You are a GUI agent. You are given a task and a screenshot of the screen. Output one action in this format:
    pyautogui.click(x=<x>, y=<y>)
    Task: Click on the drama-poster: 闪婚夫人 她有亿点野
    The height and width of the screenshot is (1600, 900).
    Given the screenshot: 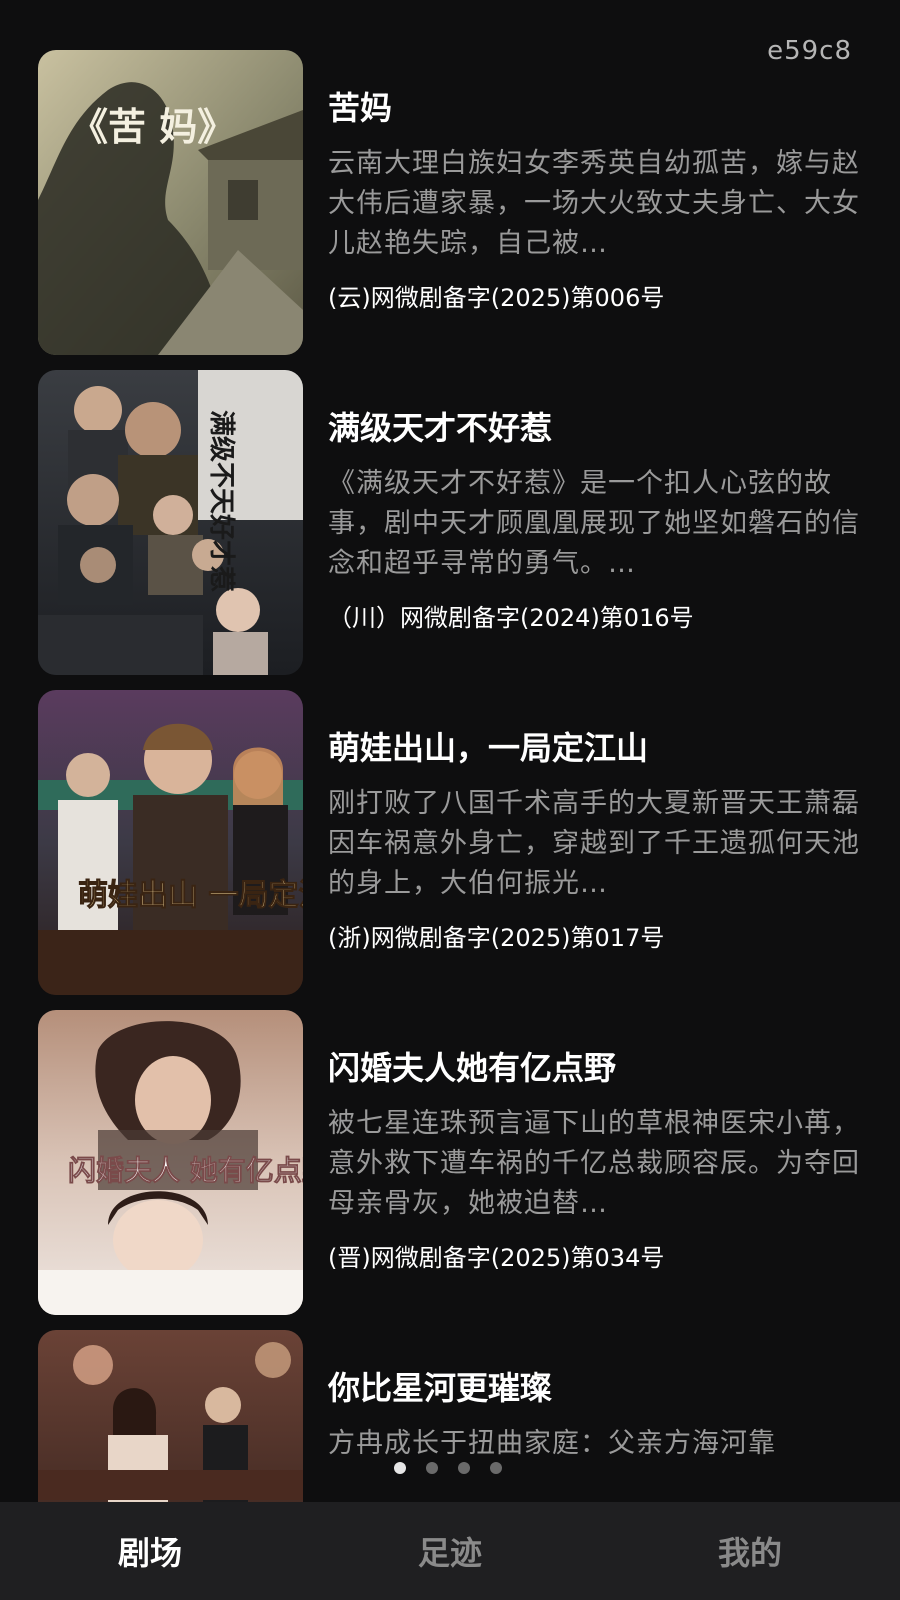 What is the action you would take?
    pyautogui.click(x=170, y=1162)
    